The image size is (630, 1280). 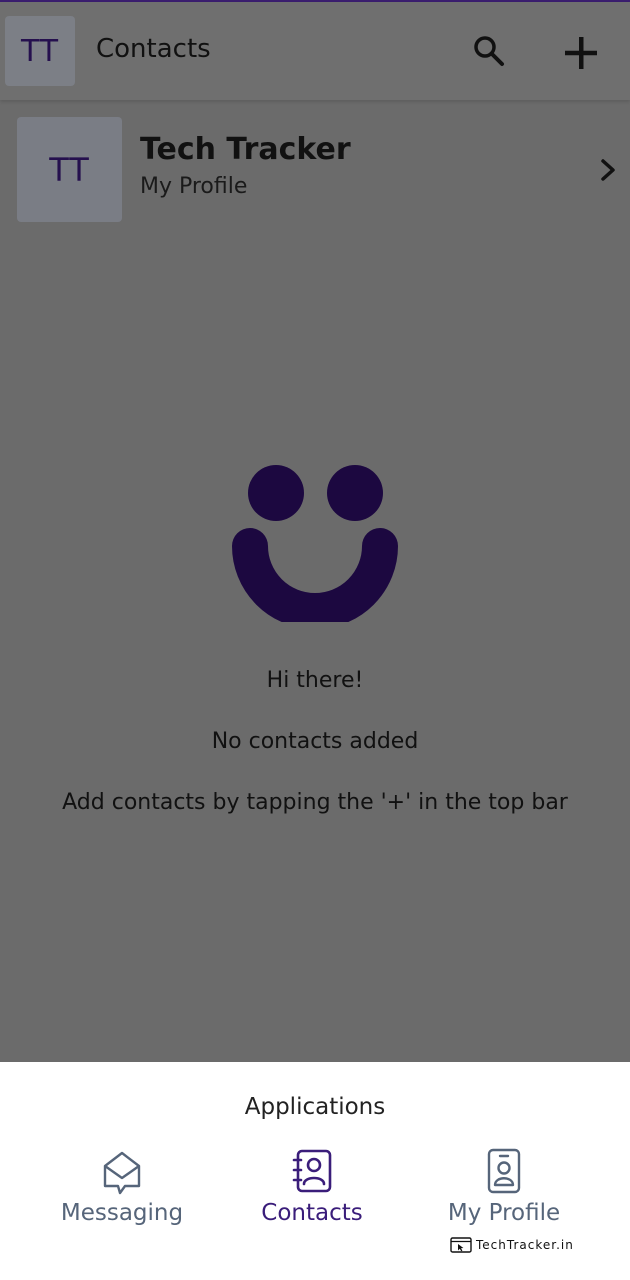 What do you see at coordinates (315, 680) in the screenshot?
I see `empty-greeting: Hi there!` at bounding box center [315, 680].